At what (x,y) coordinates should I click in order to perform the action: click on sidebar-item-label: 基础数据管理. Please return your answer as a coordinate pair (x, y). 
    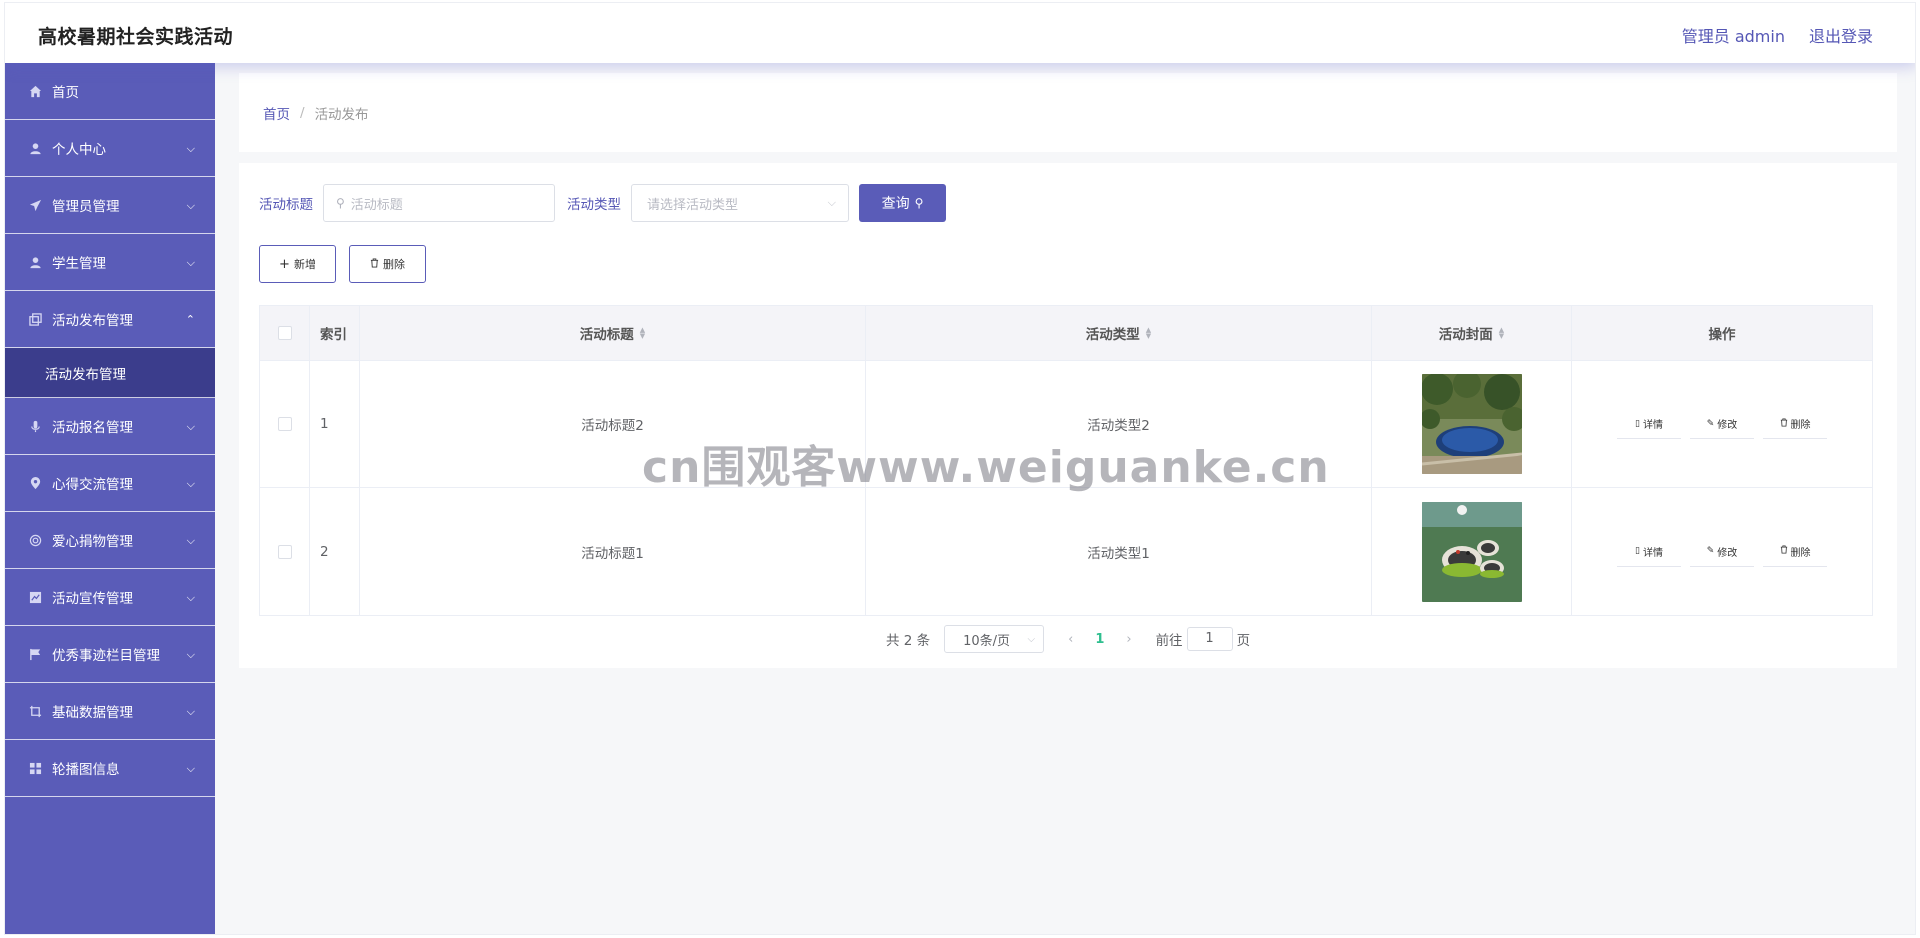
    Looking at the image, I should click on (92, 713).